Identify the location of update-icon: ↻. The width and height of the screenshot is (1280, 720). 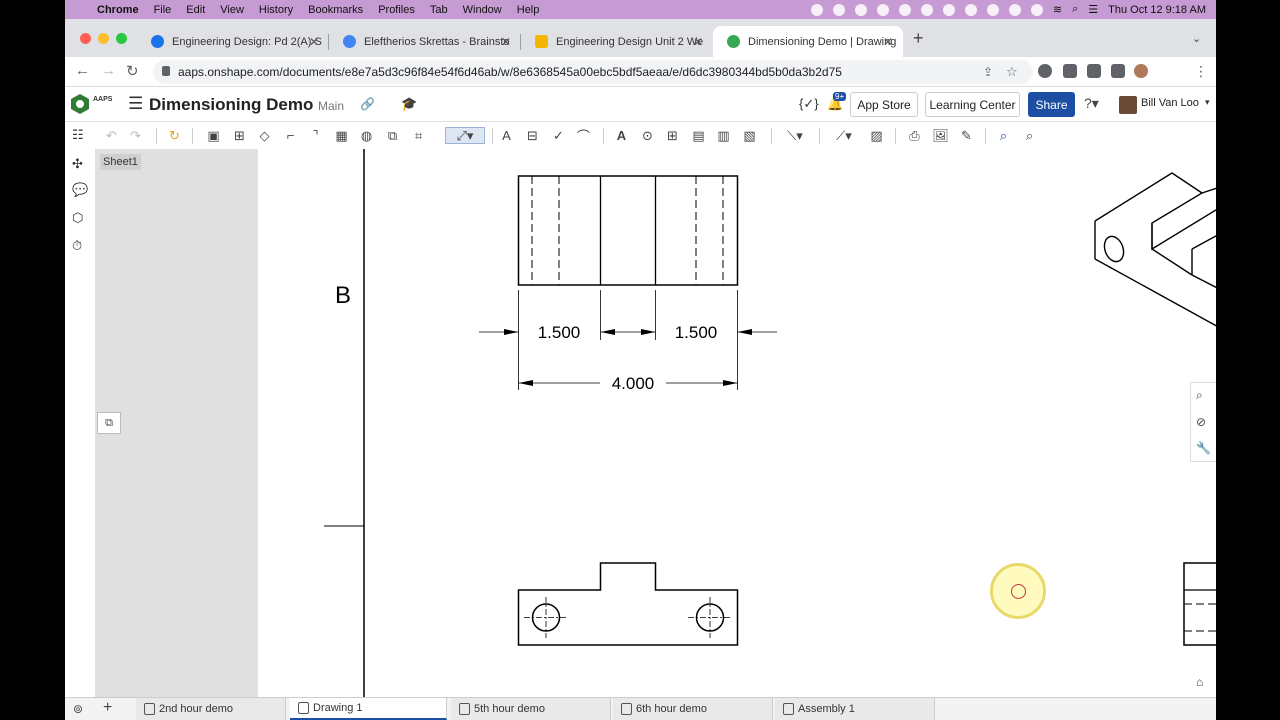
(174, 135).